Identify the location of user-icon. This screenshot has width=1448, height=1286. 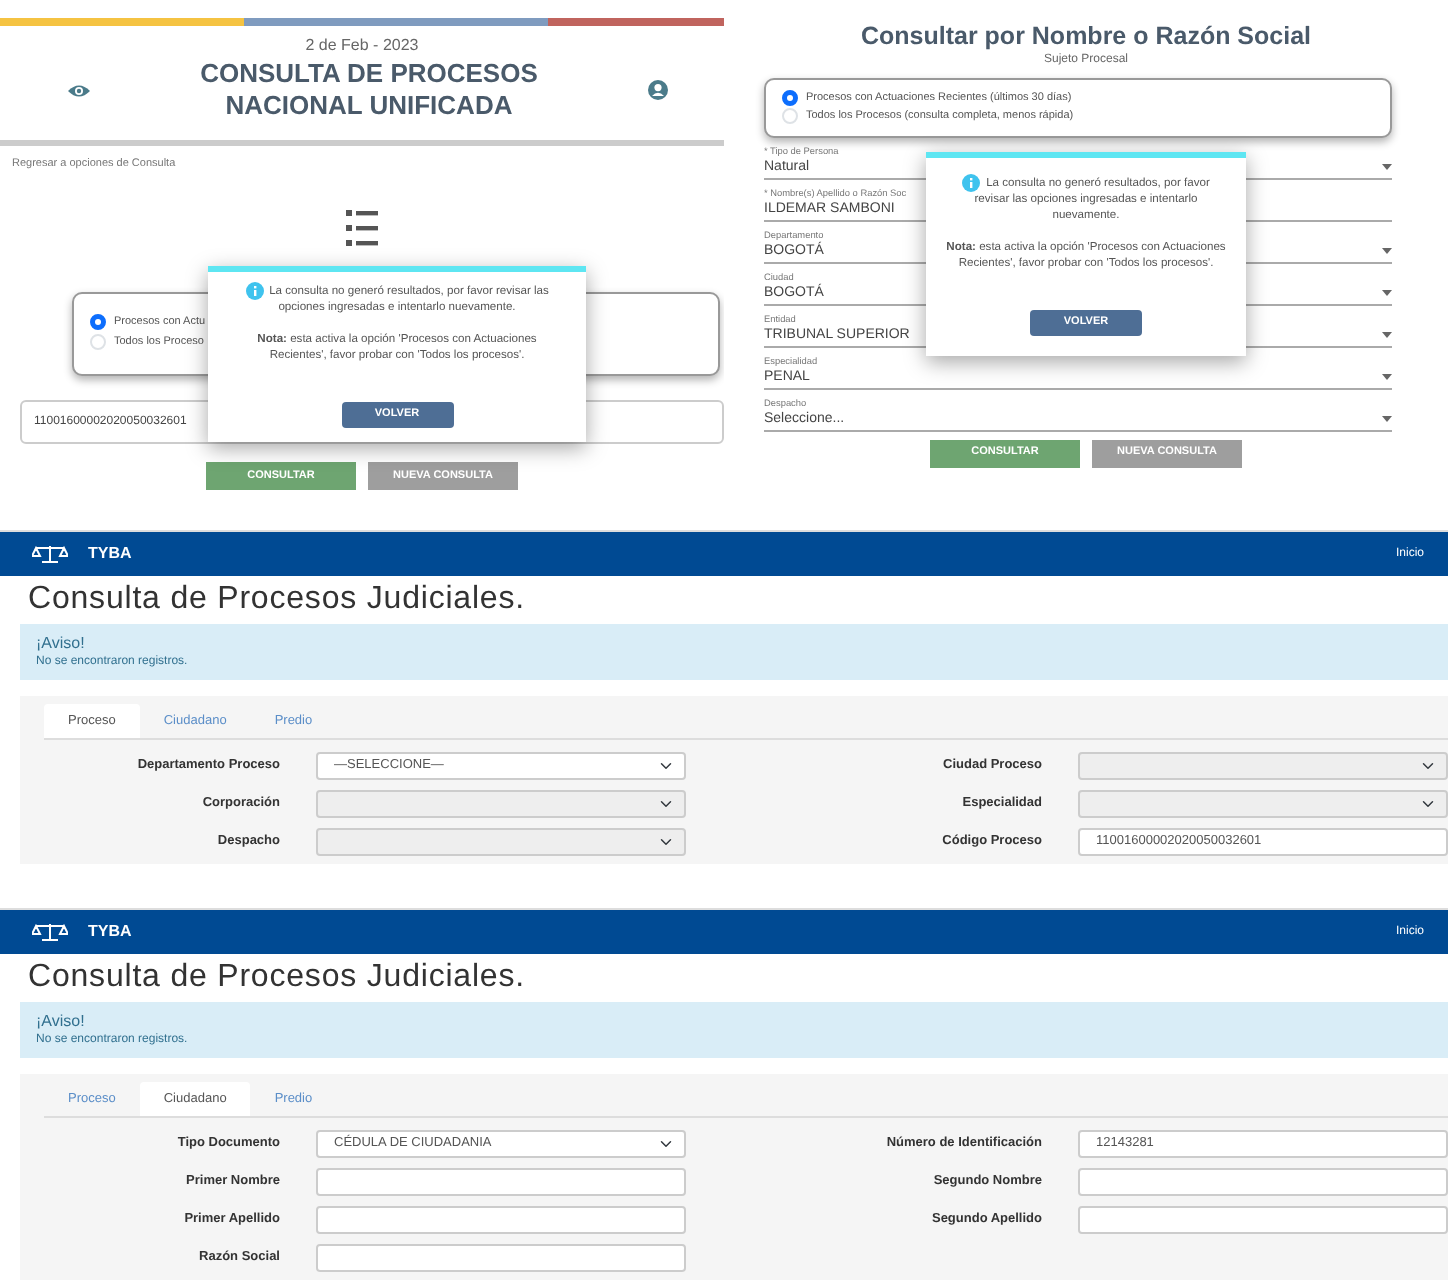
(658, 90).